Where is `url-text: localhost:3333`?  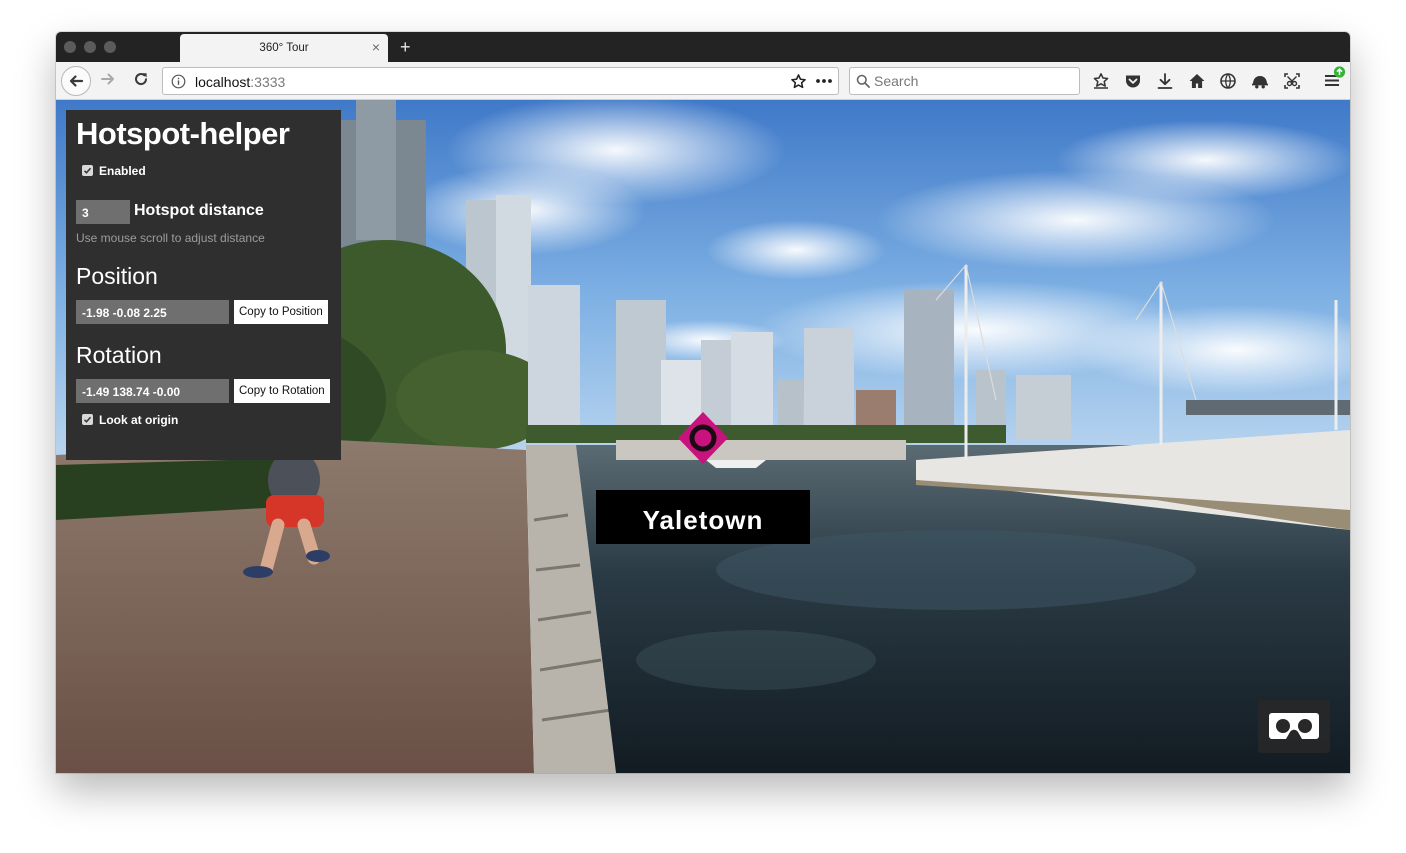
url-text: localhost:3333 is located at coordinates (240, 82).